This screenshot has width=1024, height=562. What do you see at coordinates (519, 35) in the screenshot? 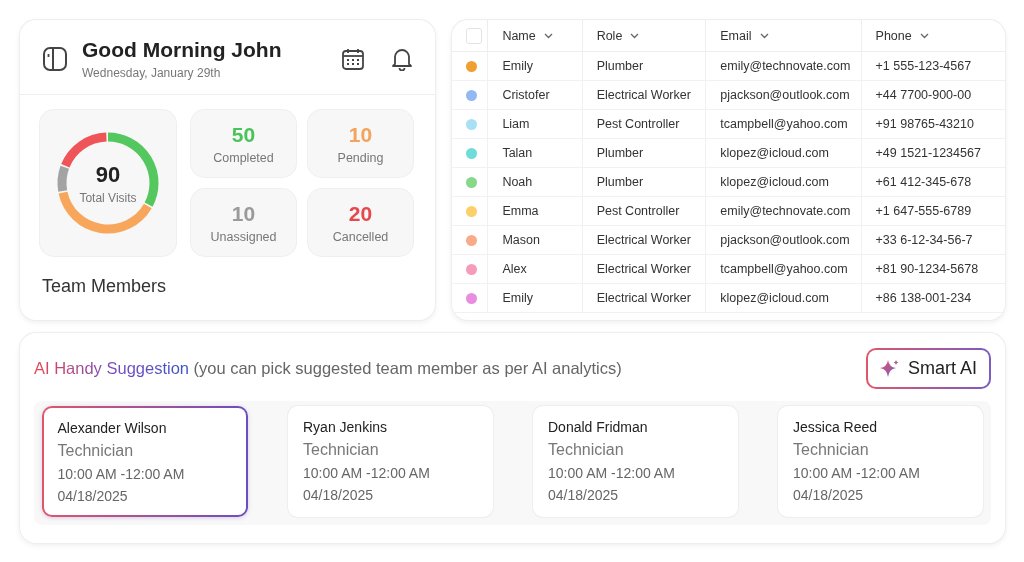
I see `column-header: Name` at bounding box center [519, 35].